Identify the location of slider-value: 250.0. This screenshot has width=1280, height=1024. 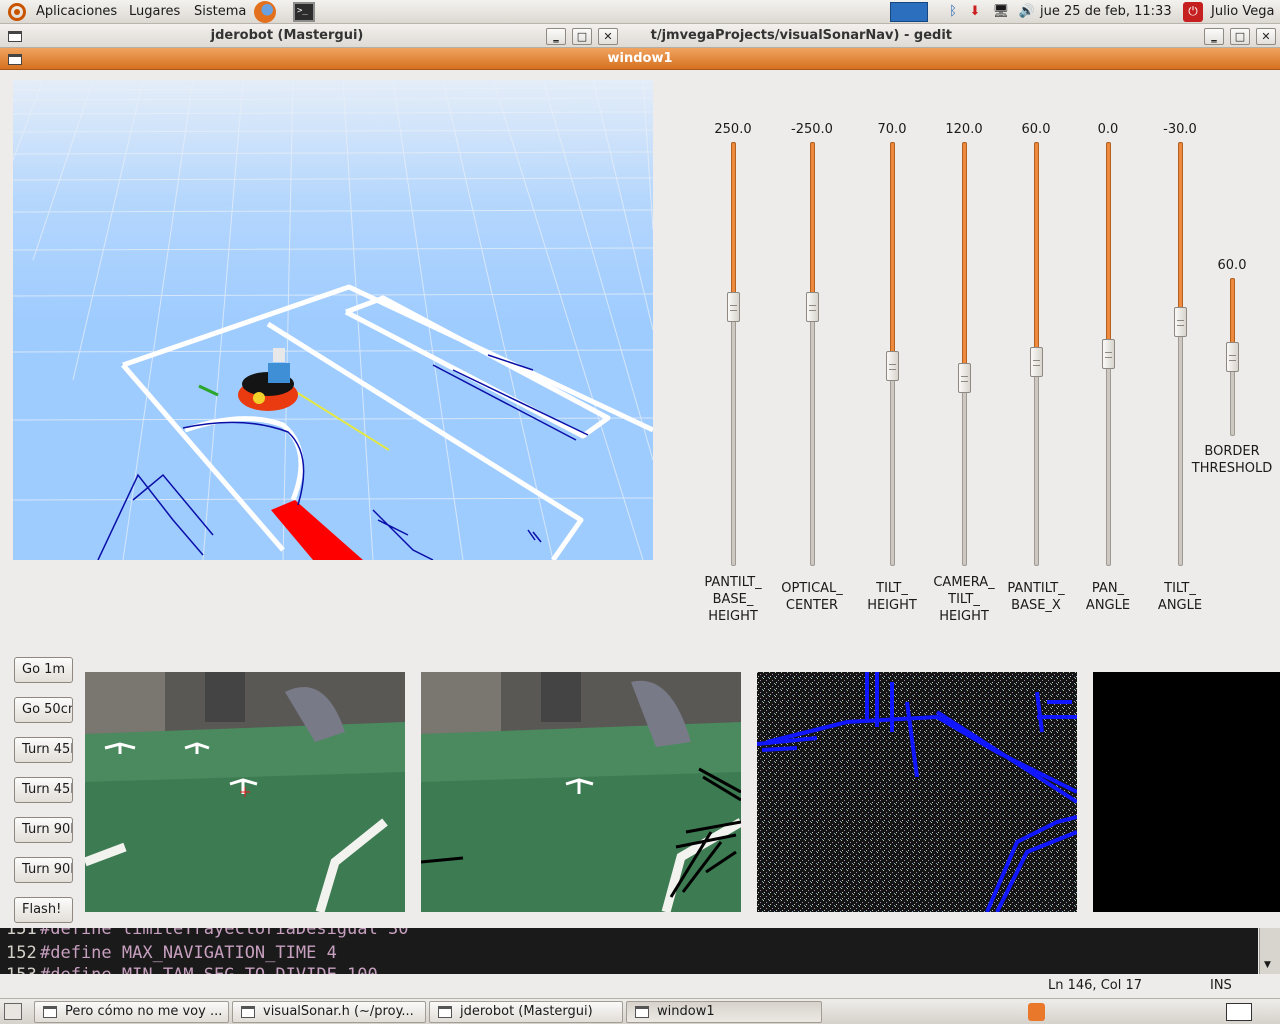
(733, 129).